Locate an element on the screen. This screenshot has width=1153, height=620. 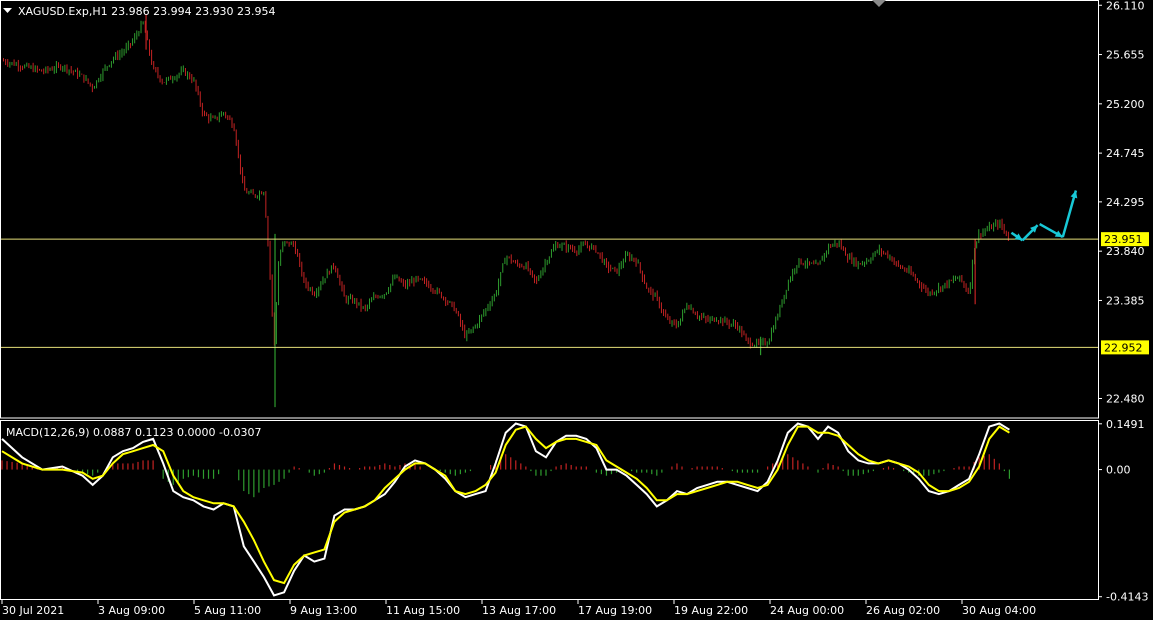
price-tick-label: 24.295 is located at coordinates (1125, 202).